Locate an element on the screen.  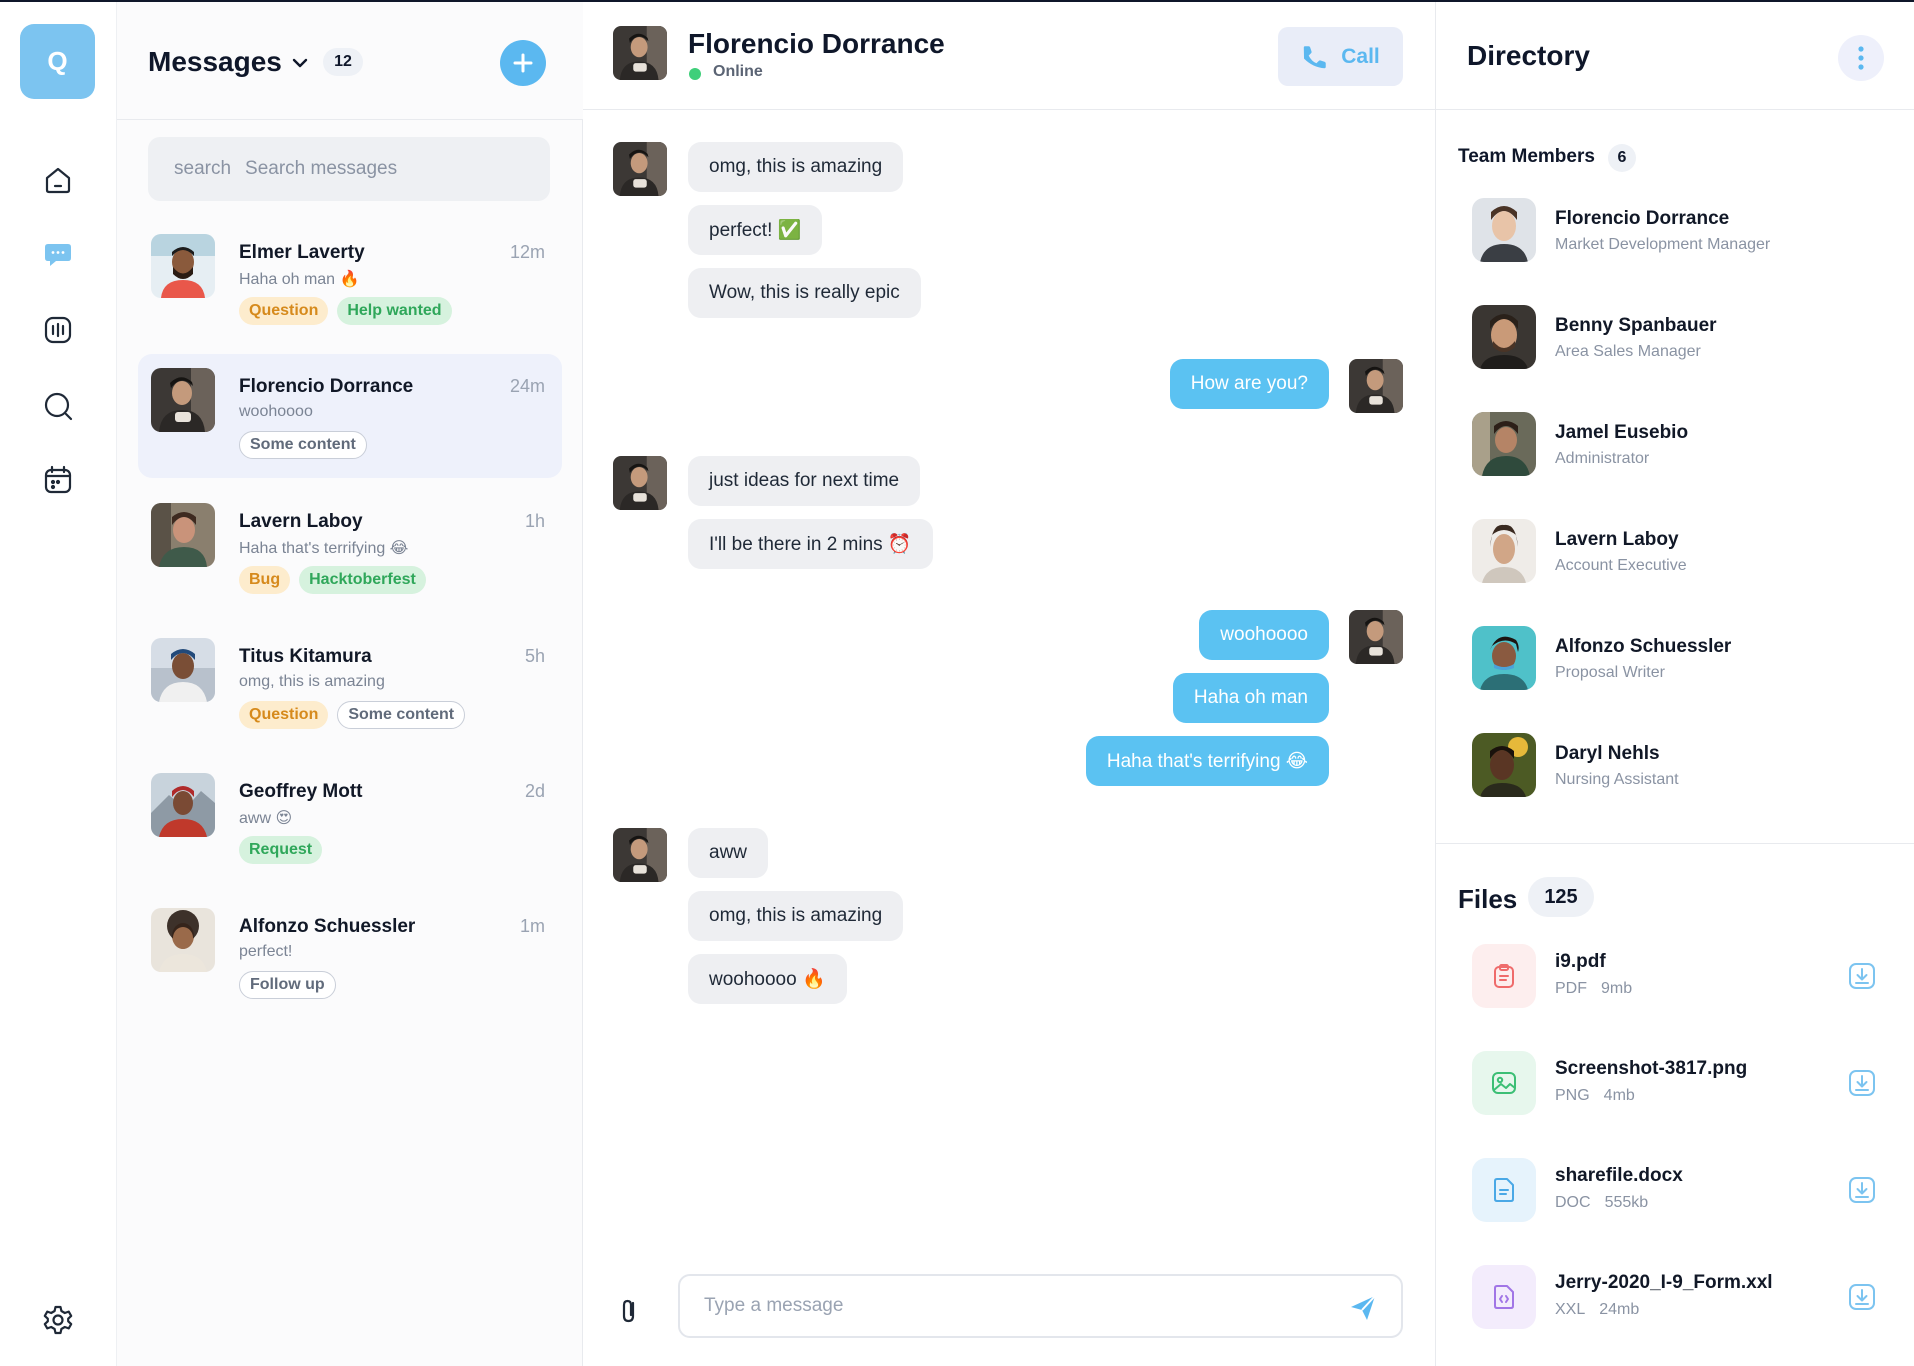
directory-header: Directory is located at coordinates (1675, 56).